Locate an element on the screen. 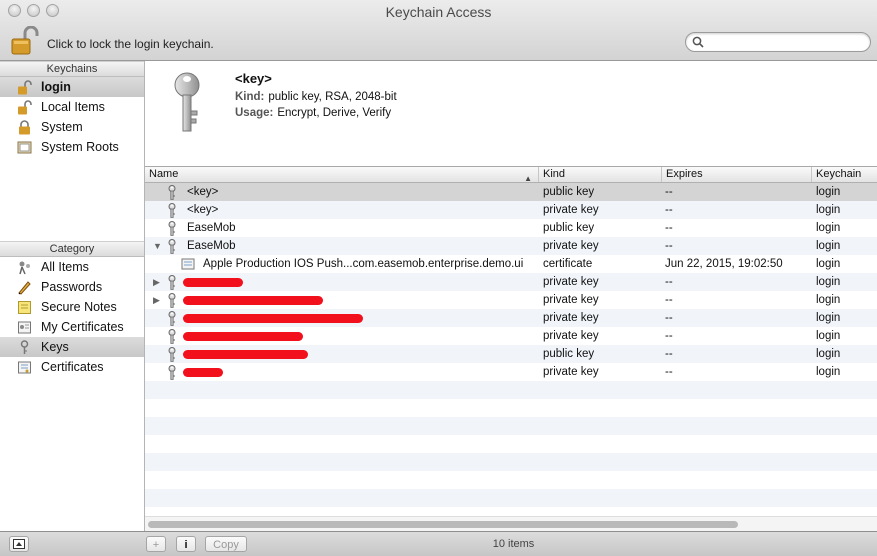  row-kind: certificate is located at coordinates (568, 264).